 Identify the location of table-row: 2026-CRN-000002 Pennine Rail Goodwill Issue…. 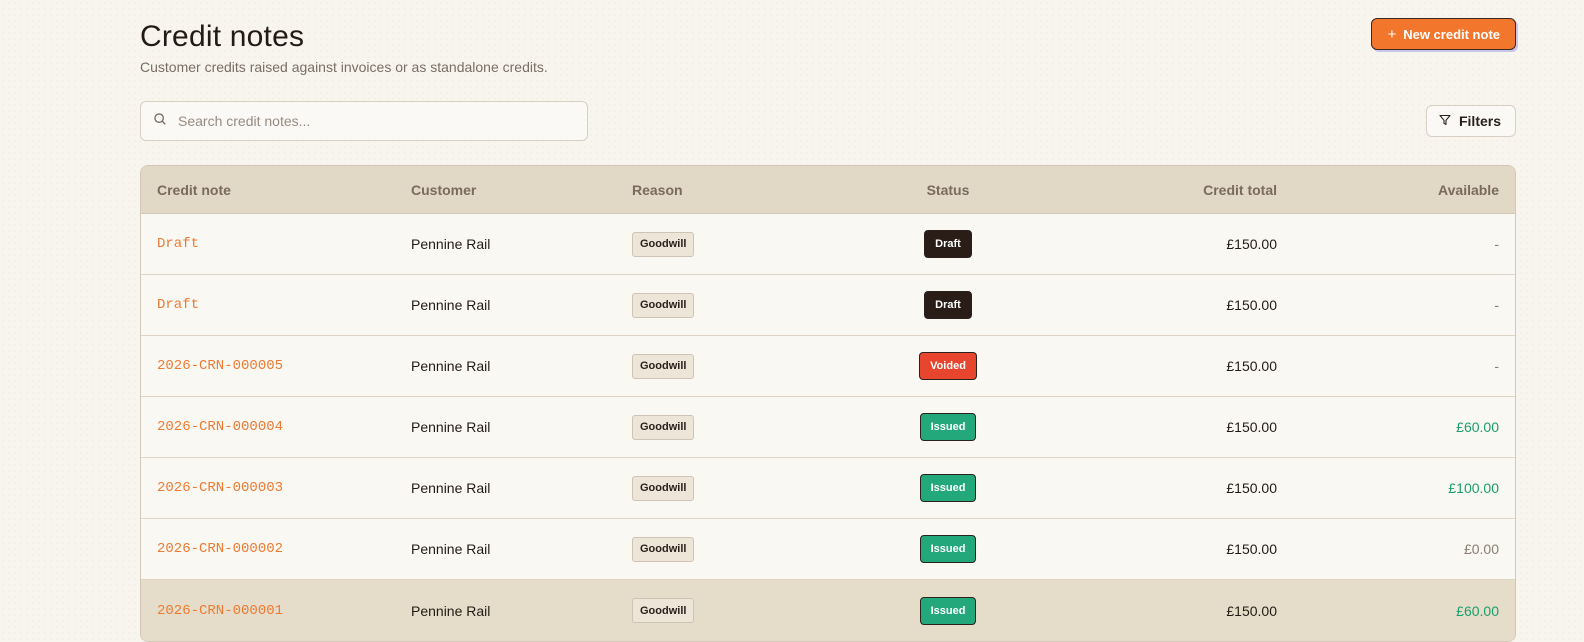
(828, 549).